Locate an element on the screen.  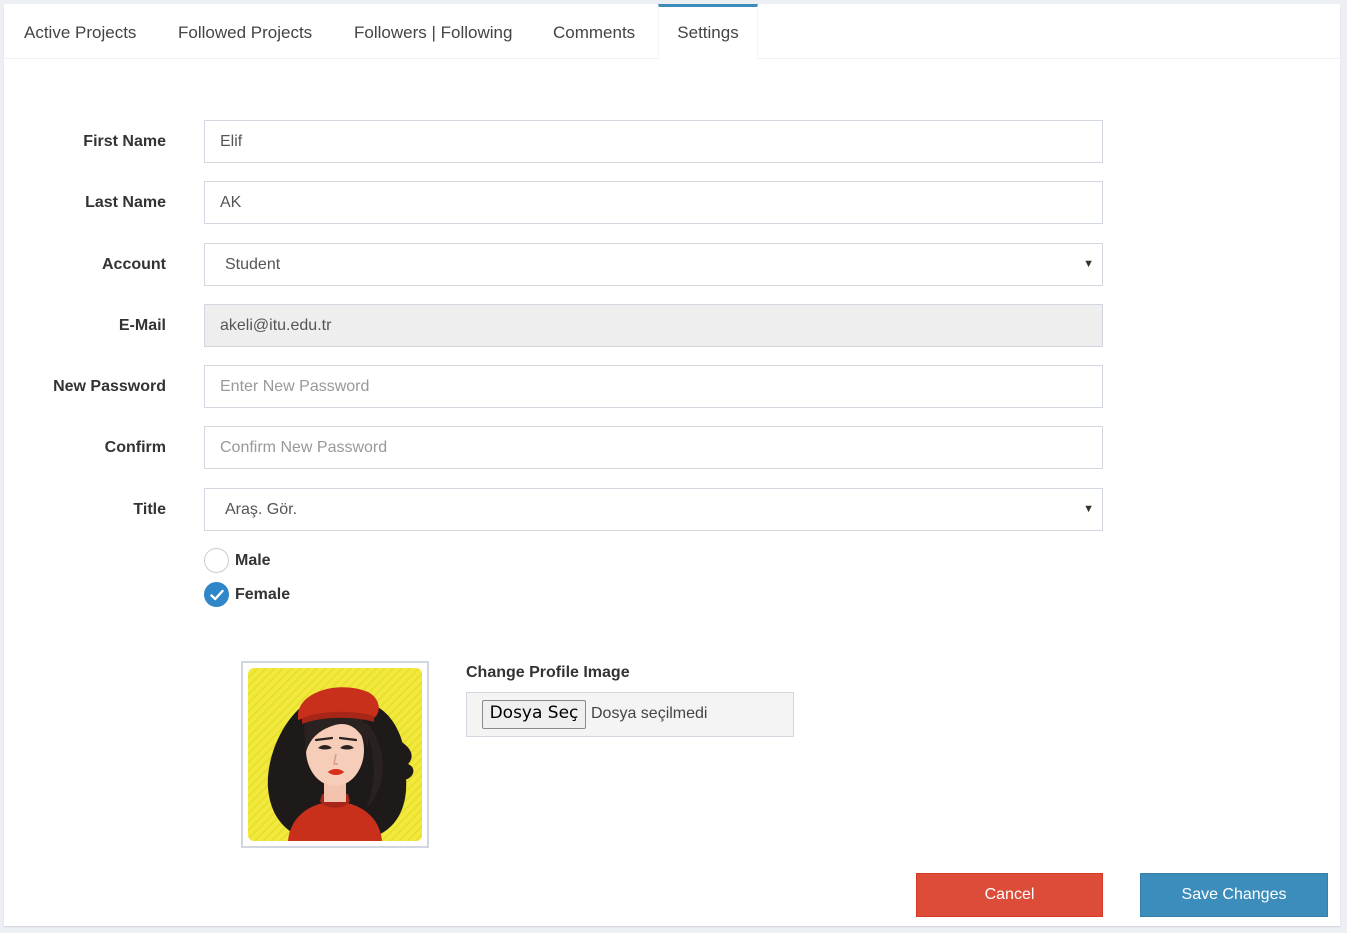
title-label: Title is located at coordinates (149, 509).